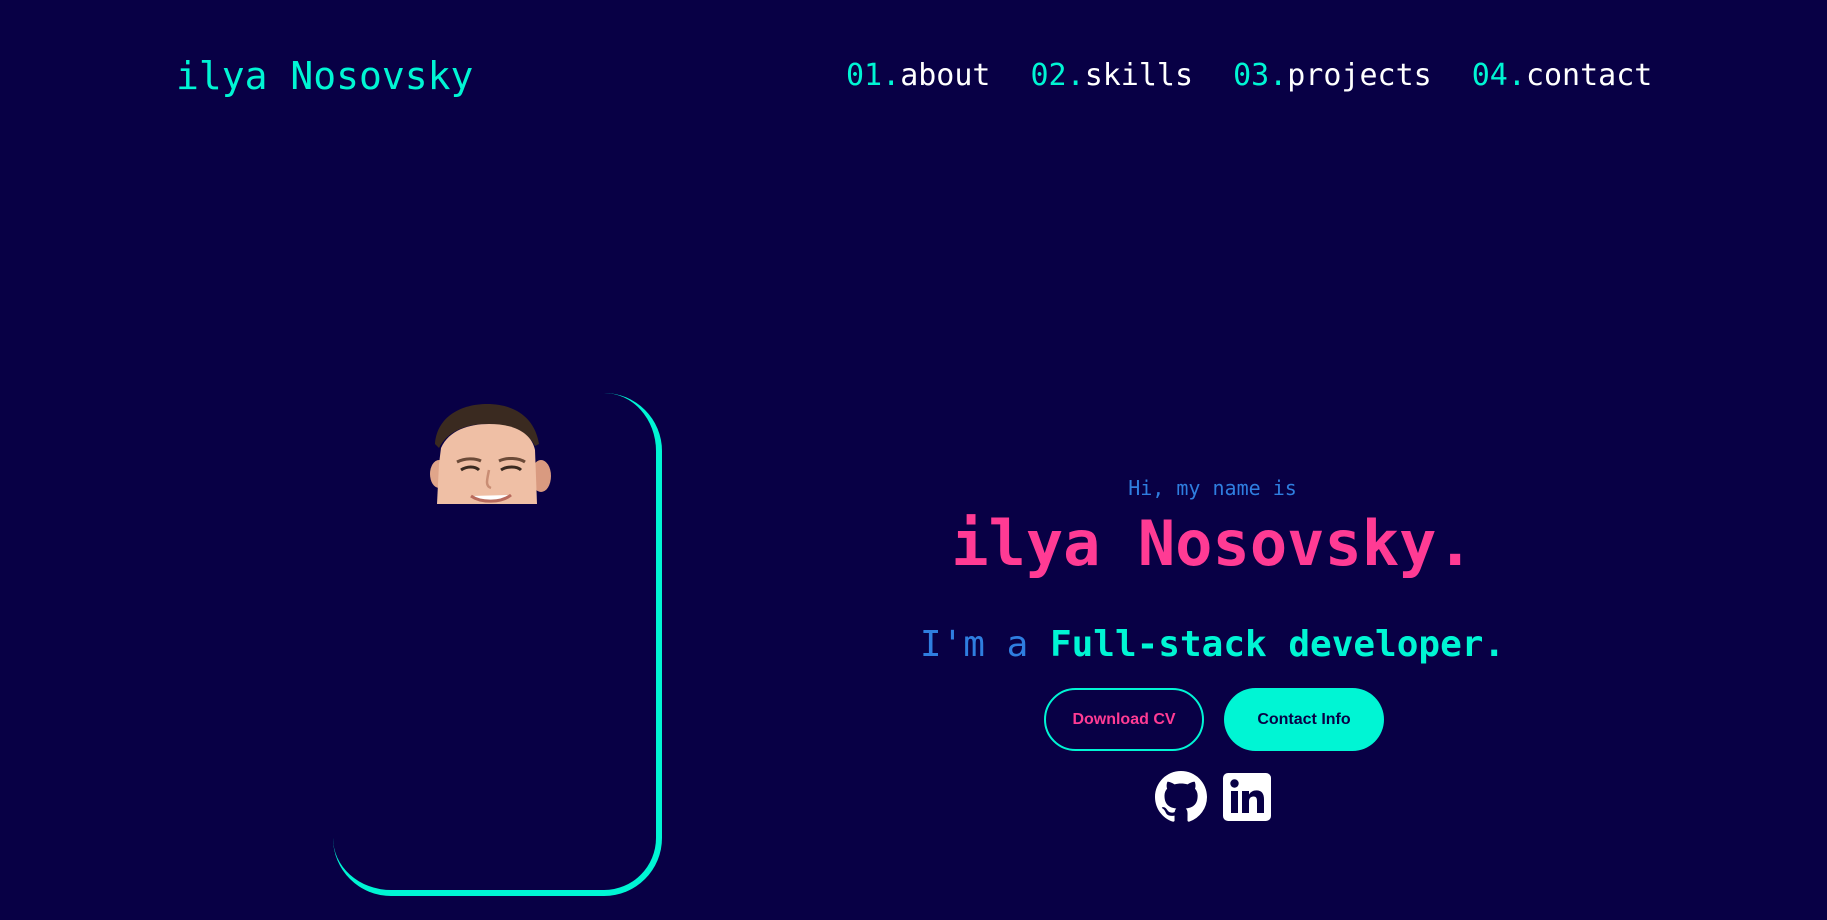 The height and width of the screenshot is (920, 1827). What do you see at coordinates (1181, 797) in the screenshot?
I see `github-icon` at bounding box center [1181, 797].